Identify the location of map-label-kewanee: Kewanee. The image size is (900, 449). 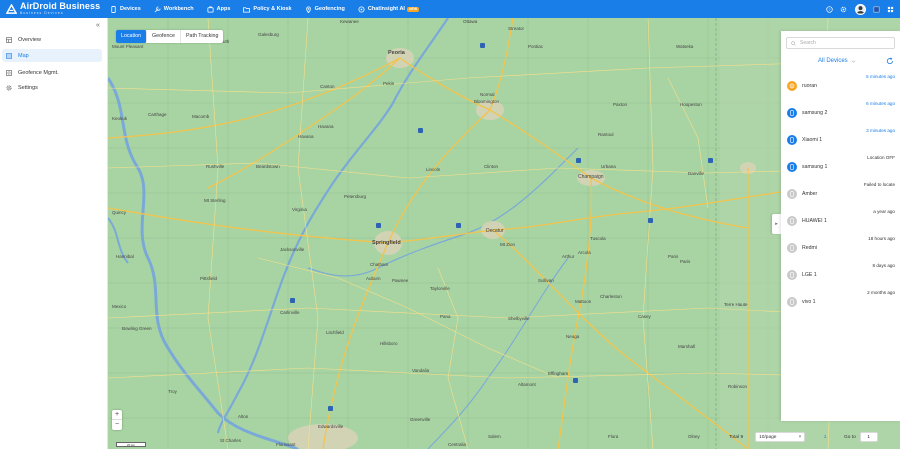
(349, 21).